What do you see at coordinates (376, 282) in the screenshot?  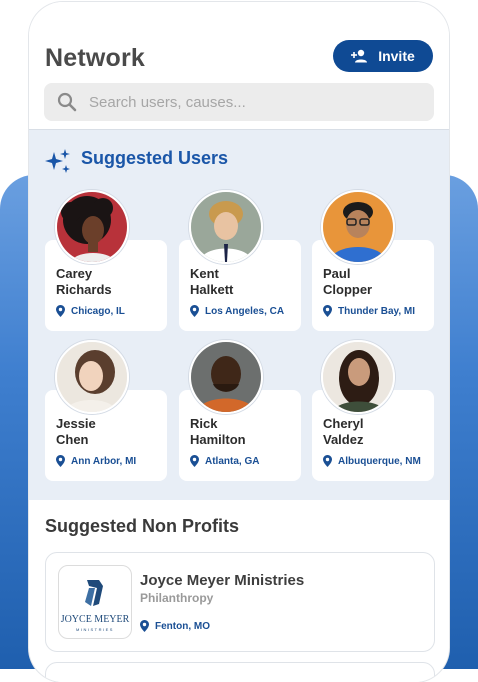 I see `user-name: Paul Clopper` at bounding box center [376, 282].